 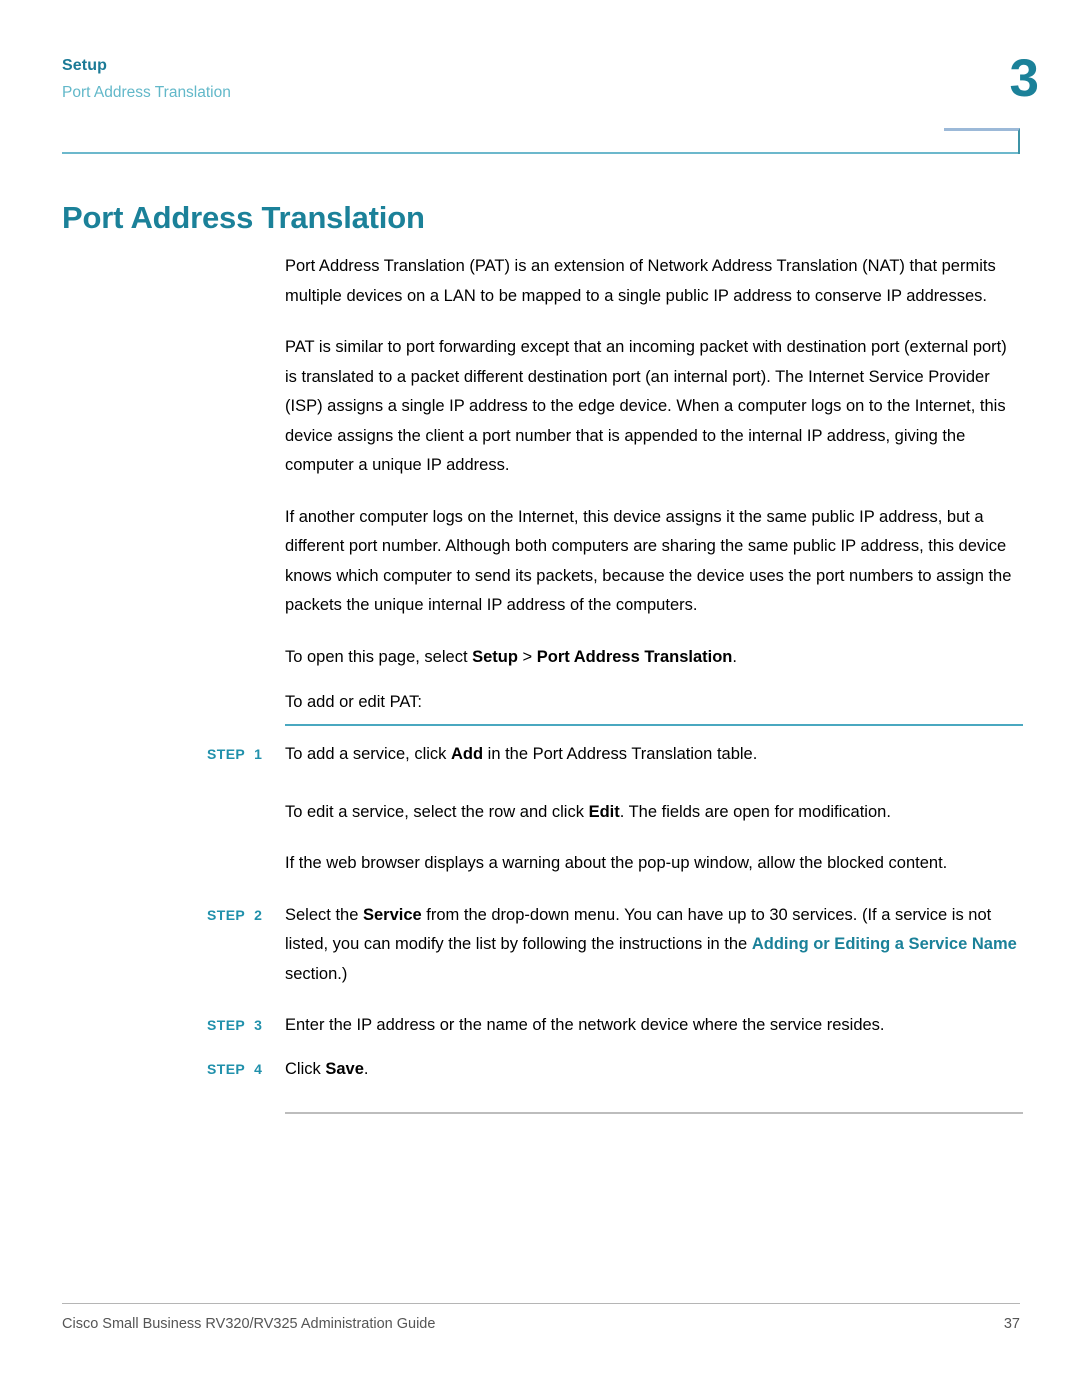 I want to click on step-text-before: Select the, so click(x=324, y=914).